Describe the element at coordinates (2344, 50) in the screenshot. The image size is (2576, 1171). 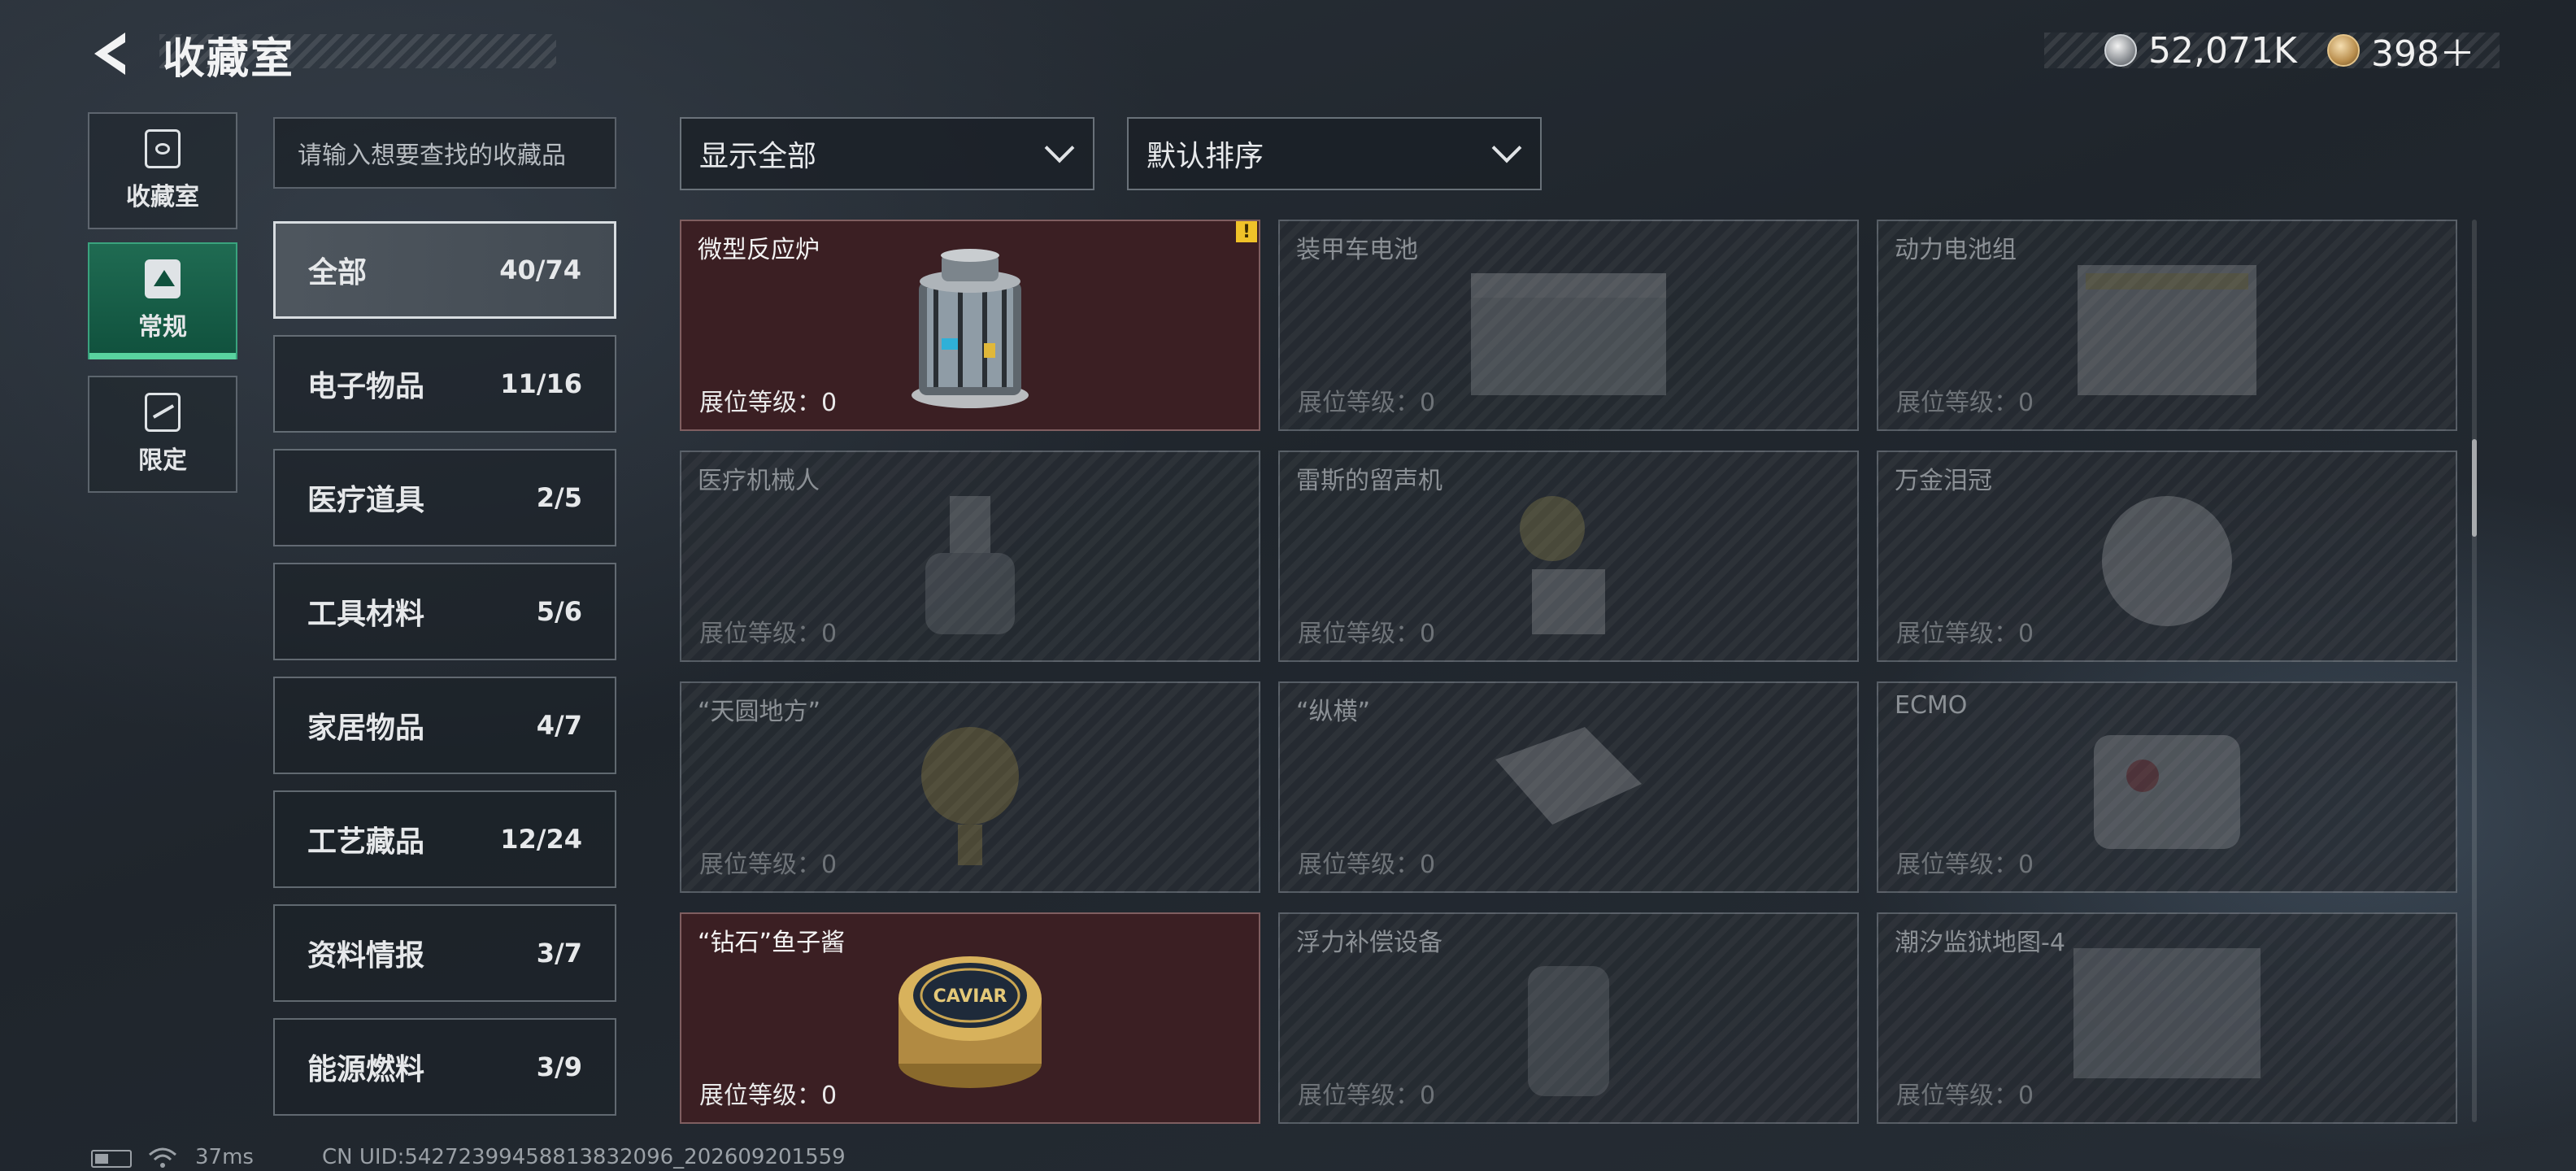
I see `gold-coin-icon` at that location.